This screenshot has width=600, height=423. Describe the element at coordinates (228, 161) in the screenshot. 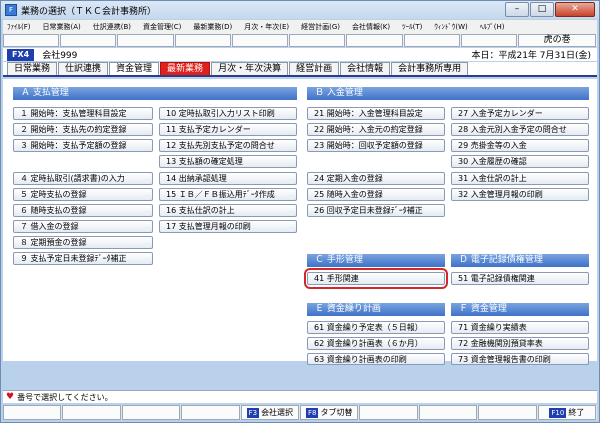

I see `menu-item-13: 13 支払額の確定処理` at that location.